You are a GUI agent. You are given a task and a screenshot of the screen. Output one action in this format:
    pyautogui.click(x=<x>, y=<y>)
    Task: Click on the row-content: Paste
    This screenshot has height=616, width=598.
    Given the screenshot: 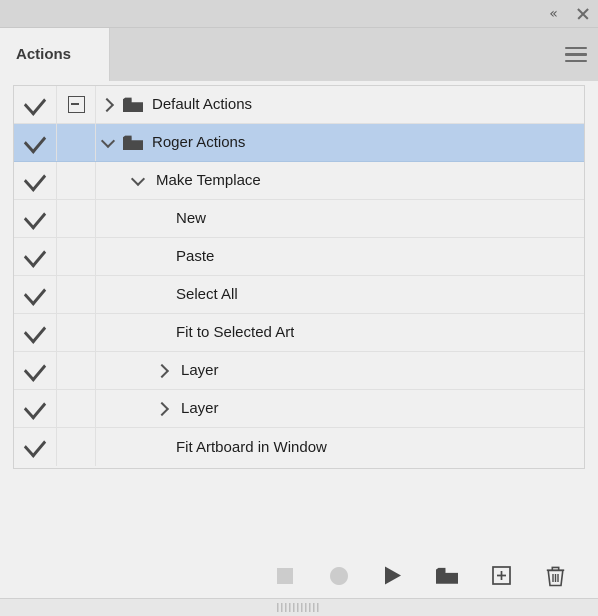 What is the action you would take?
    pyautogui.click(x=340, y=256)
    